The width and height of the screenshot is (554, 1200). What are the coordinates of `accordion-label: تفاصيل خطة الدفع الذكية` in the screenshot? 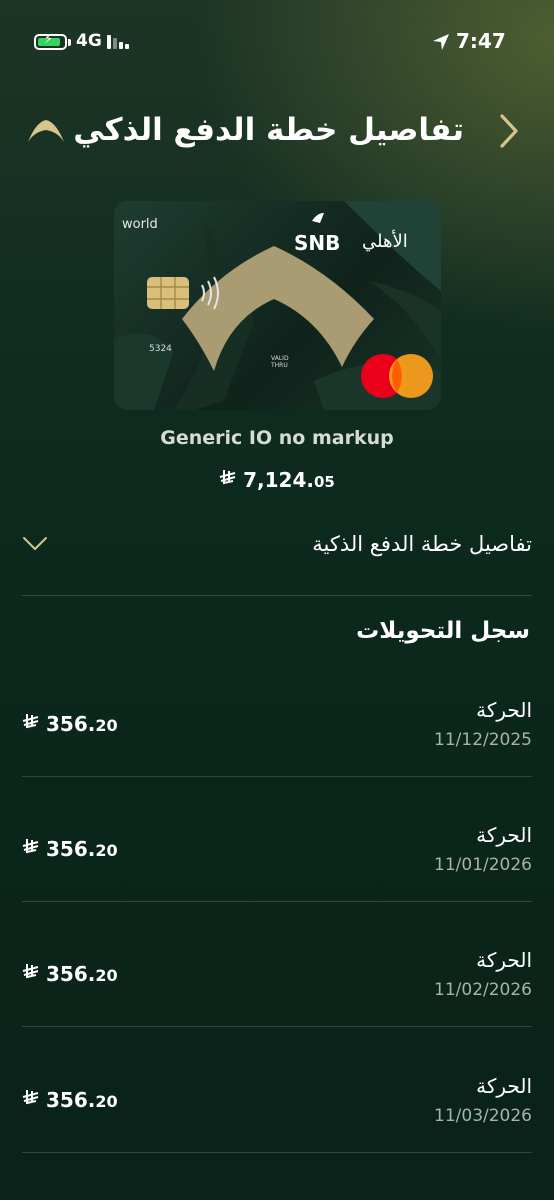 It's located at (422, 544).